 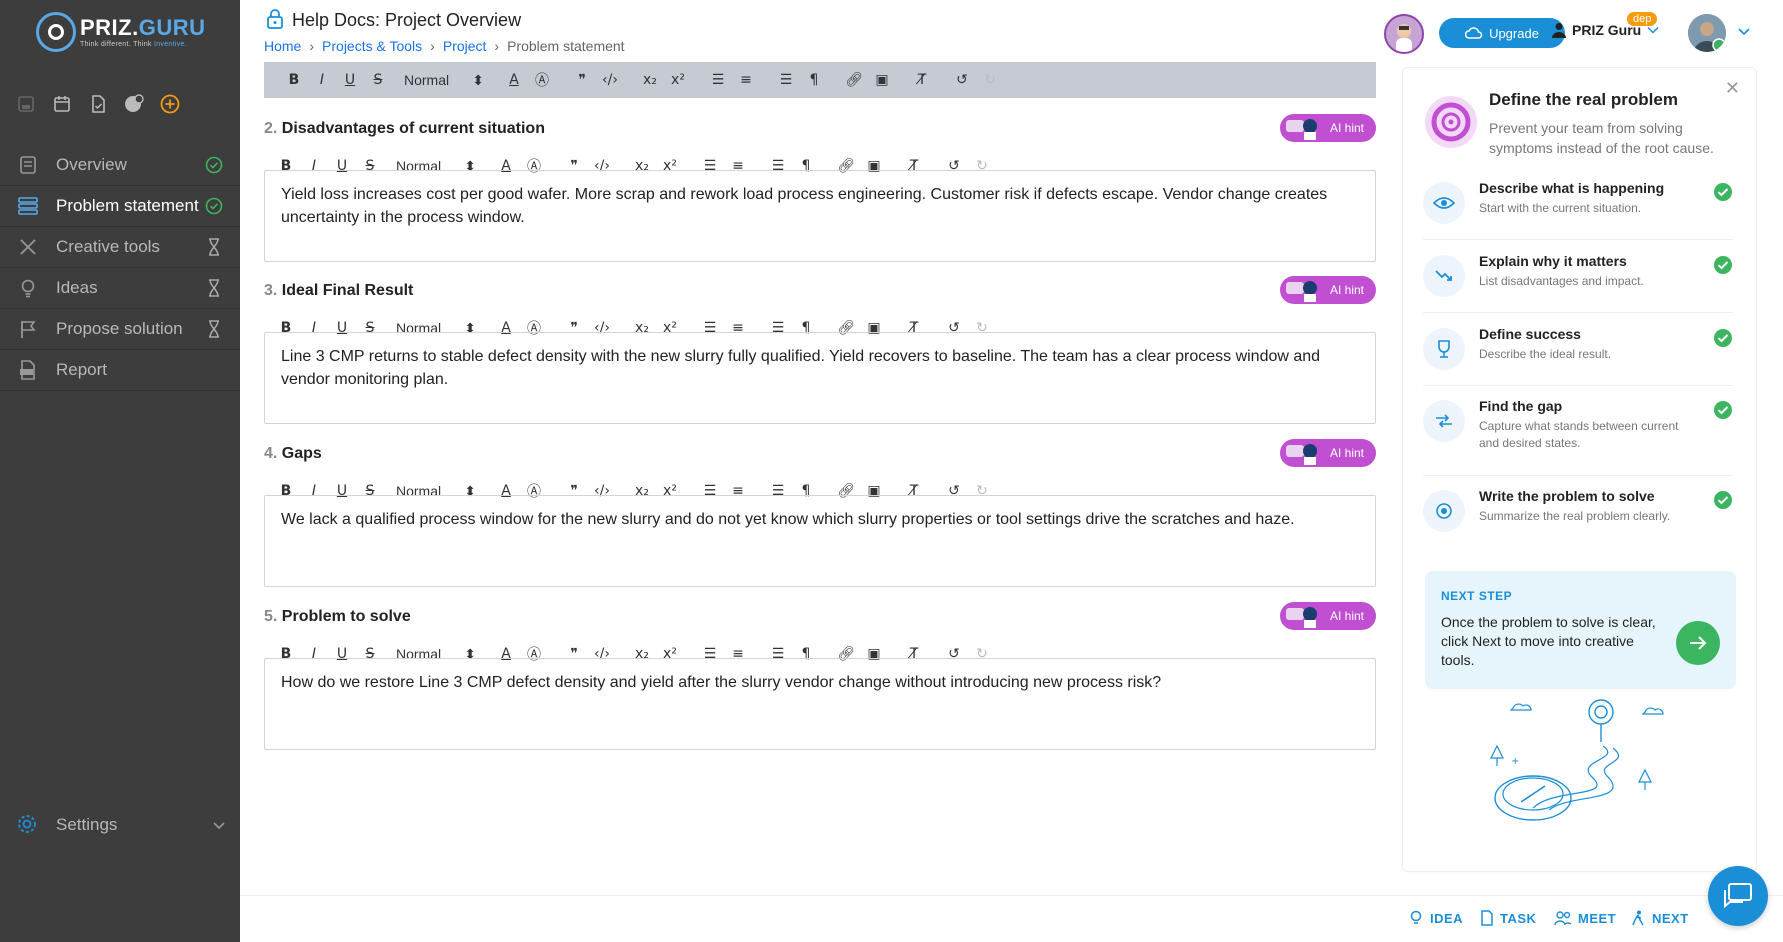 What do you see at coordinates (678, 80) in the screenshot?
I see `superscript-button: x²` at bounding box center [678, 80].